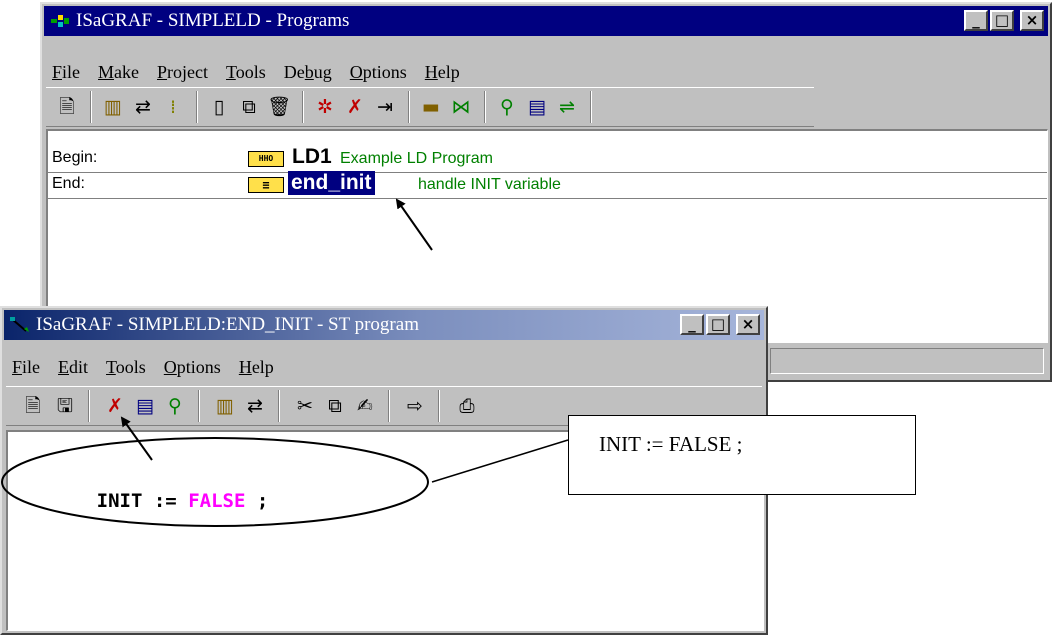 This screenshot has height=635, width=1052. What do you see at coordinates (217, 501) in the screenshot?
I see `code-keyword: FALSE` at bounding box center [217, 501].